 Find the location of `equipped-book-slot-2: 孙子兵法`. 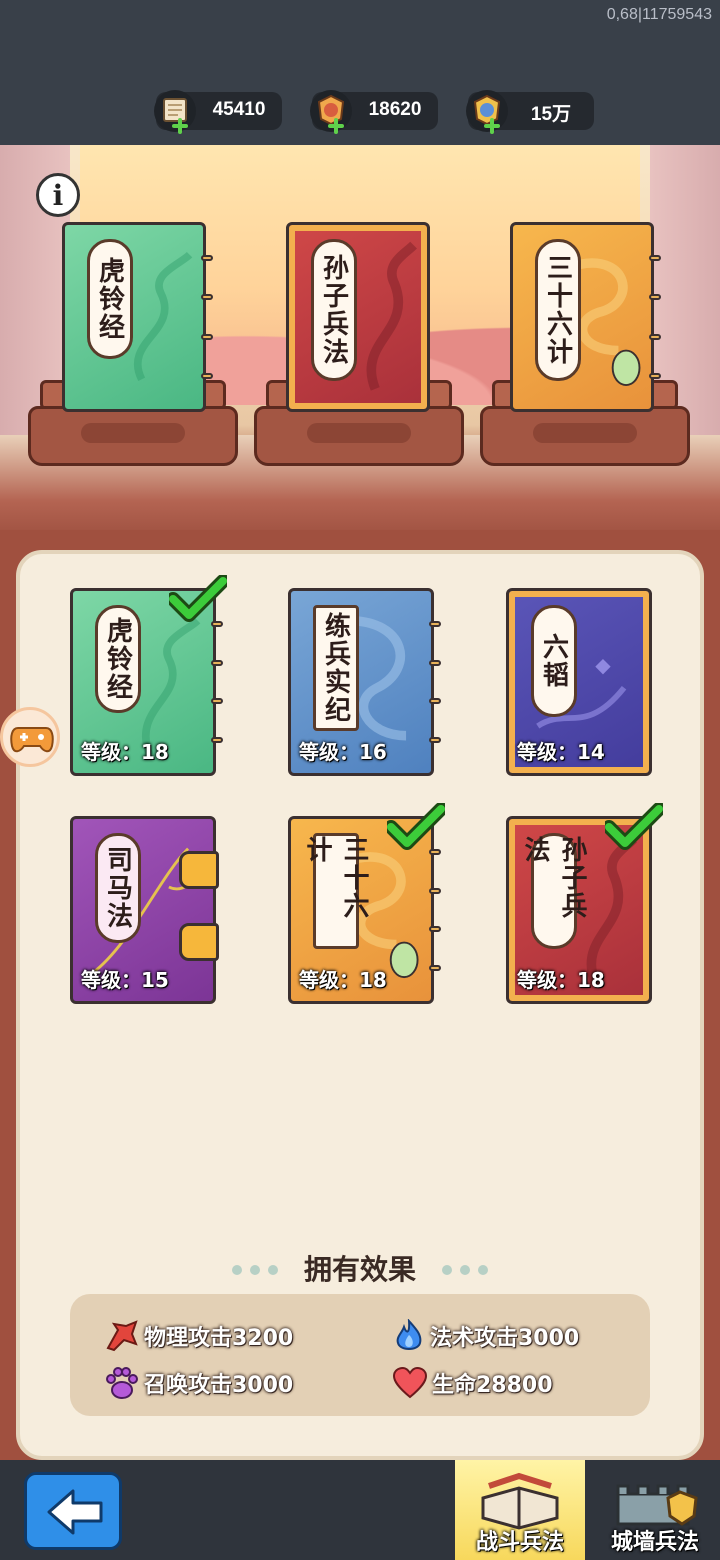

equipped-book-slot-2: 孙子兵法 is located at coordinates (358, 317).